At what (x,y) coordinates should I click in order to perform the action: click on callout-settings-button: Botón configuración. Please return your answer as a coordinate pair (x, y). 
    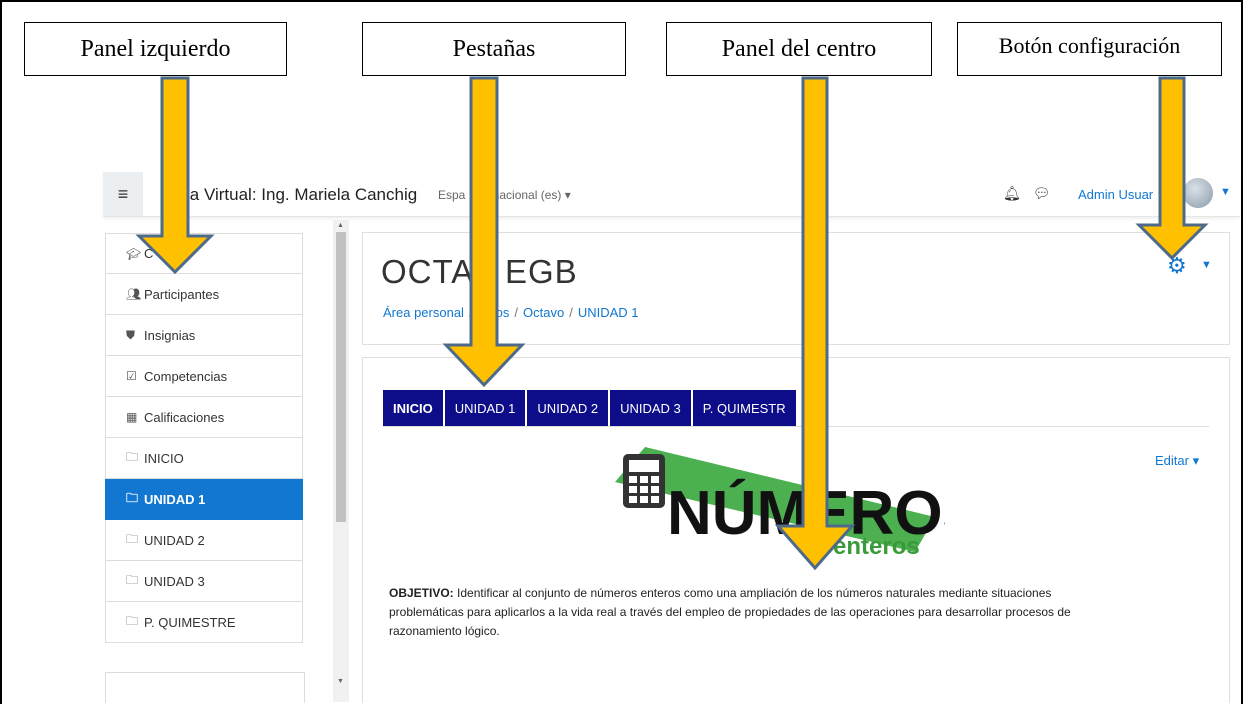
    Looking at the image, I should click on (1089, 49).